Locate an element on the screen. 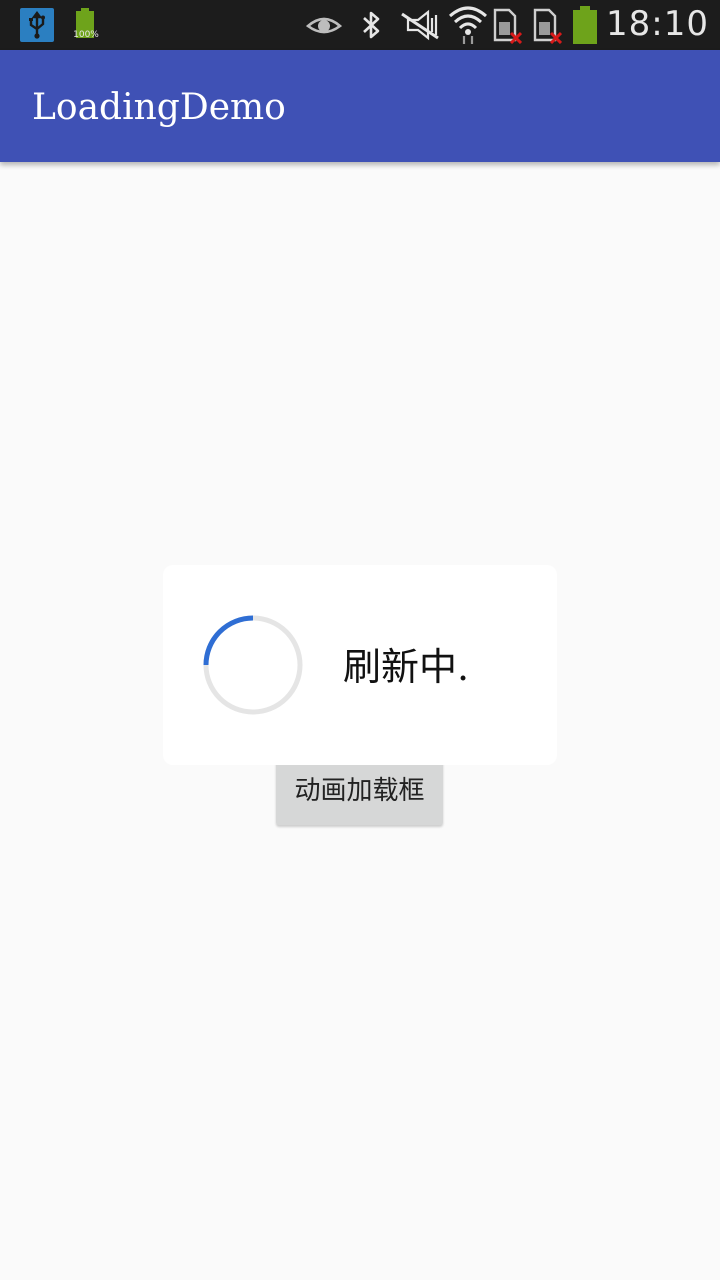 The height and width of the screenshot is (1280, 720). battery-icon is located at coordinates (585, 25).